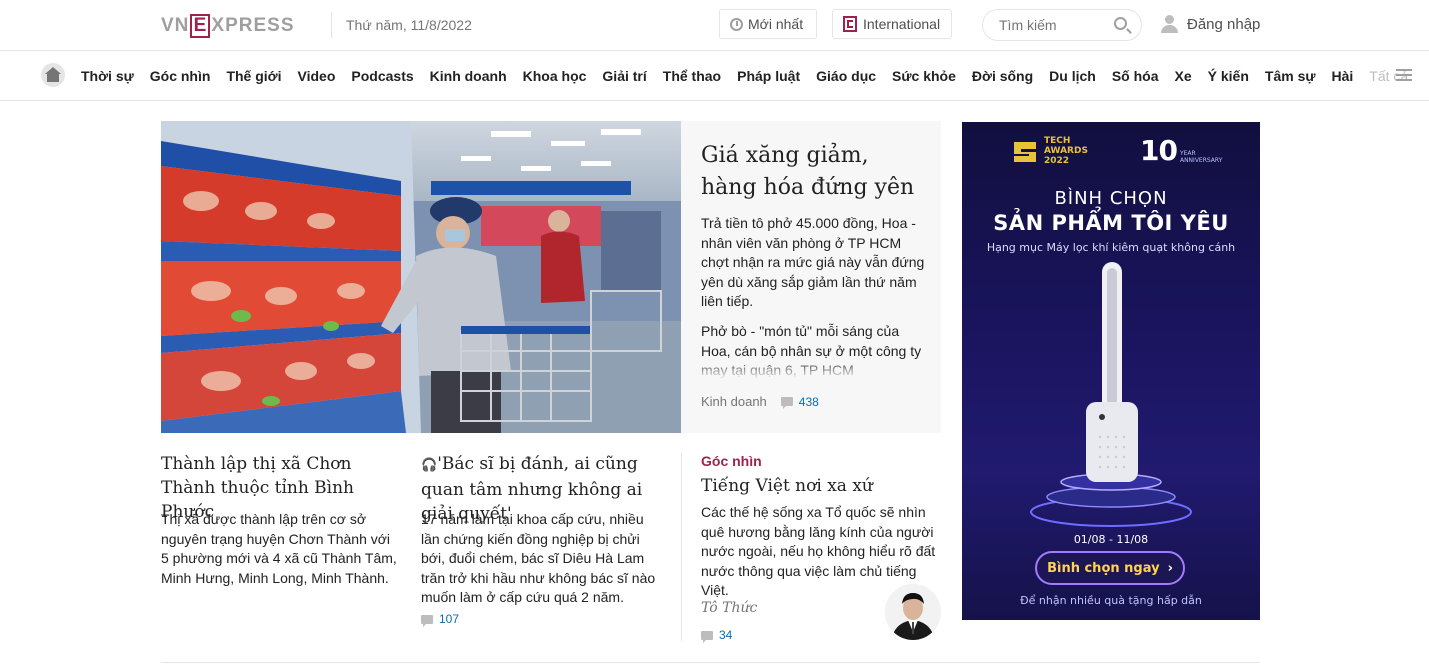 This screenshot has width=1429, height=664. I want to click on login-button: Đăng nhập, so click(1210, 24).